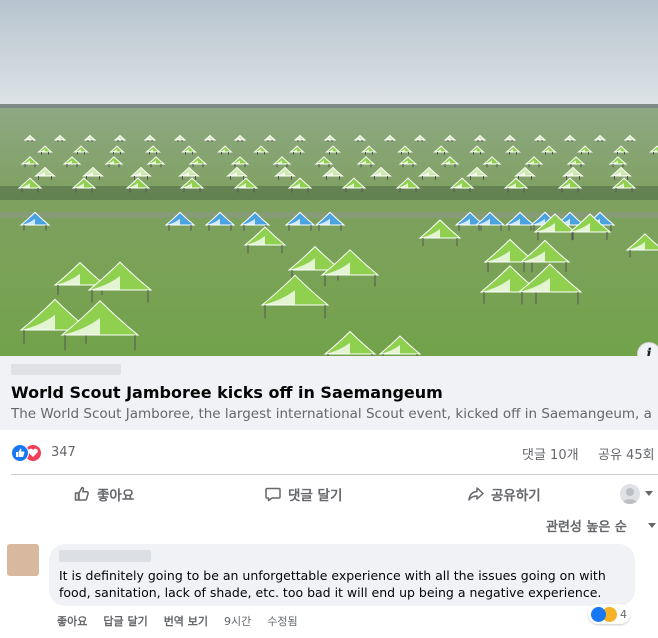  What do you see at coordinates (623, 614) in the screenshot?
I see `comment-reaction-count: 4` at bounding box center [623, 614].